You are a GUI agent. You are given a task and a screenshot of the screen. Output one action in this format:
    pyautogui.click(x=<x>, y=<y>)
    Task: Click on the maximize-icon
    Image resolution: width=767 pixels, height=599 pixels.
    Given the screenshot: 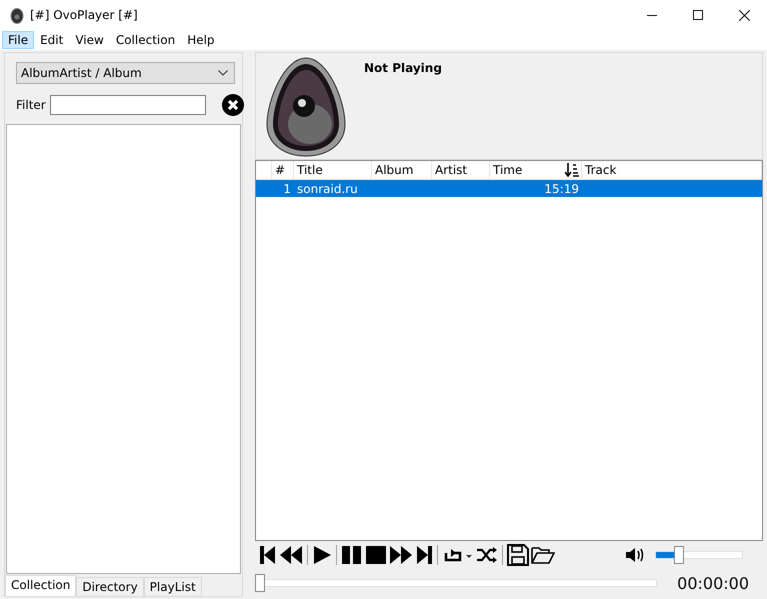 What is the action you would take?
    pyautogui.click(x=698, y=15)
    